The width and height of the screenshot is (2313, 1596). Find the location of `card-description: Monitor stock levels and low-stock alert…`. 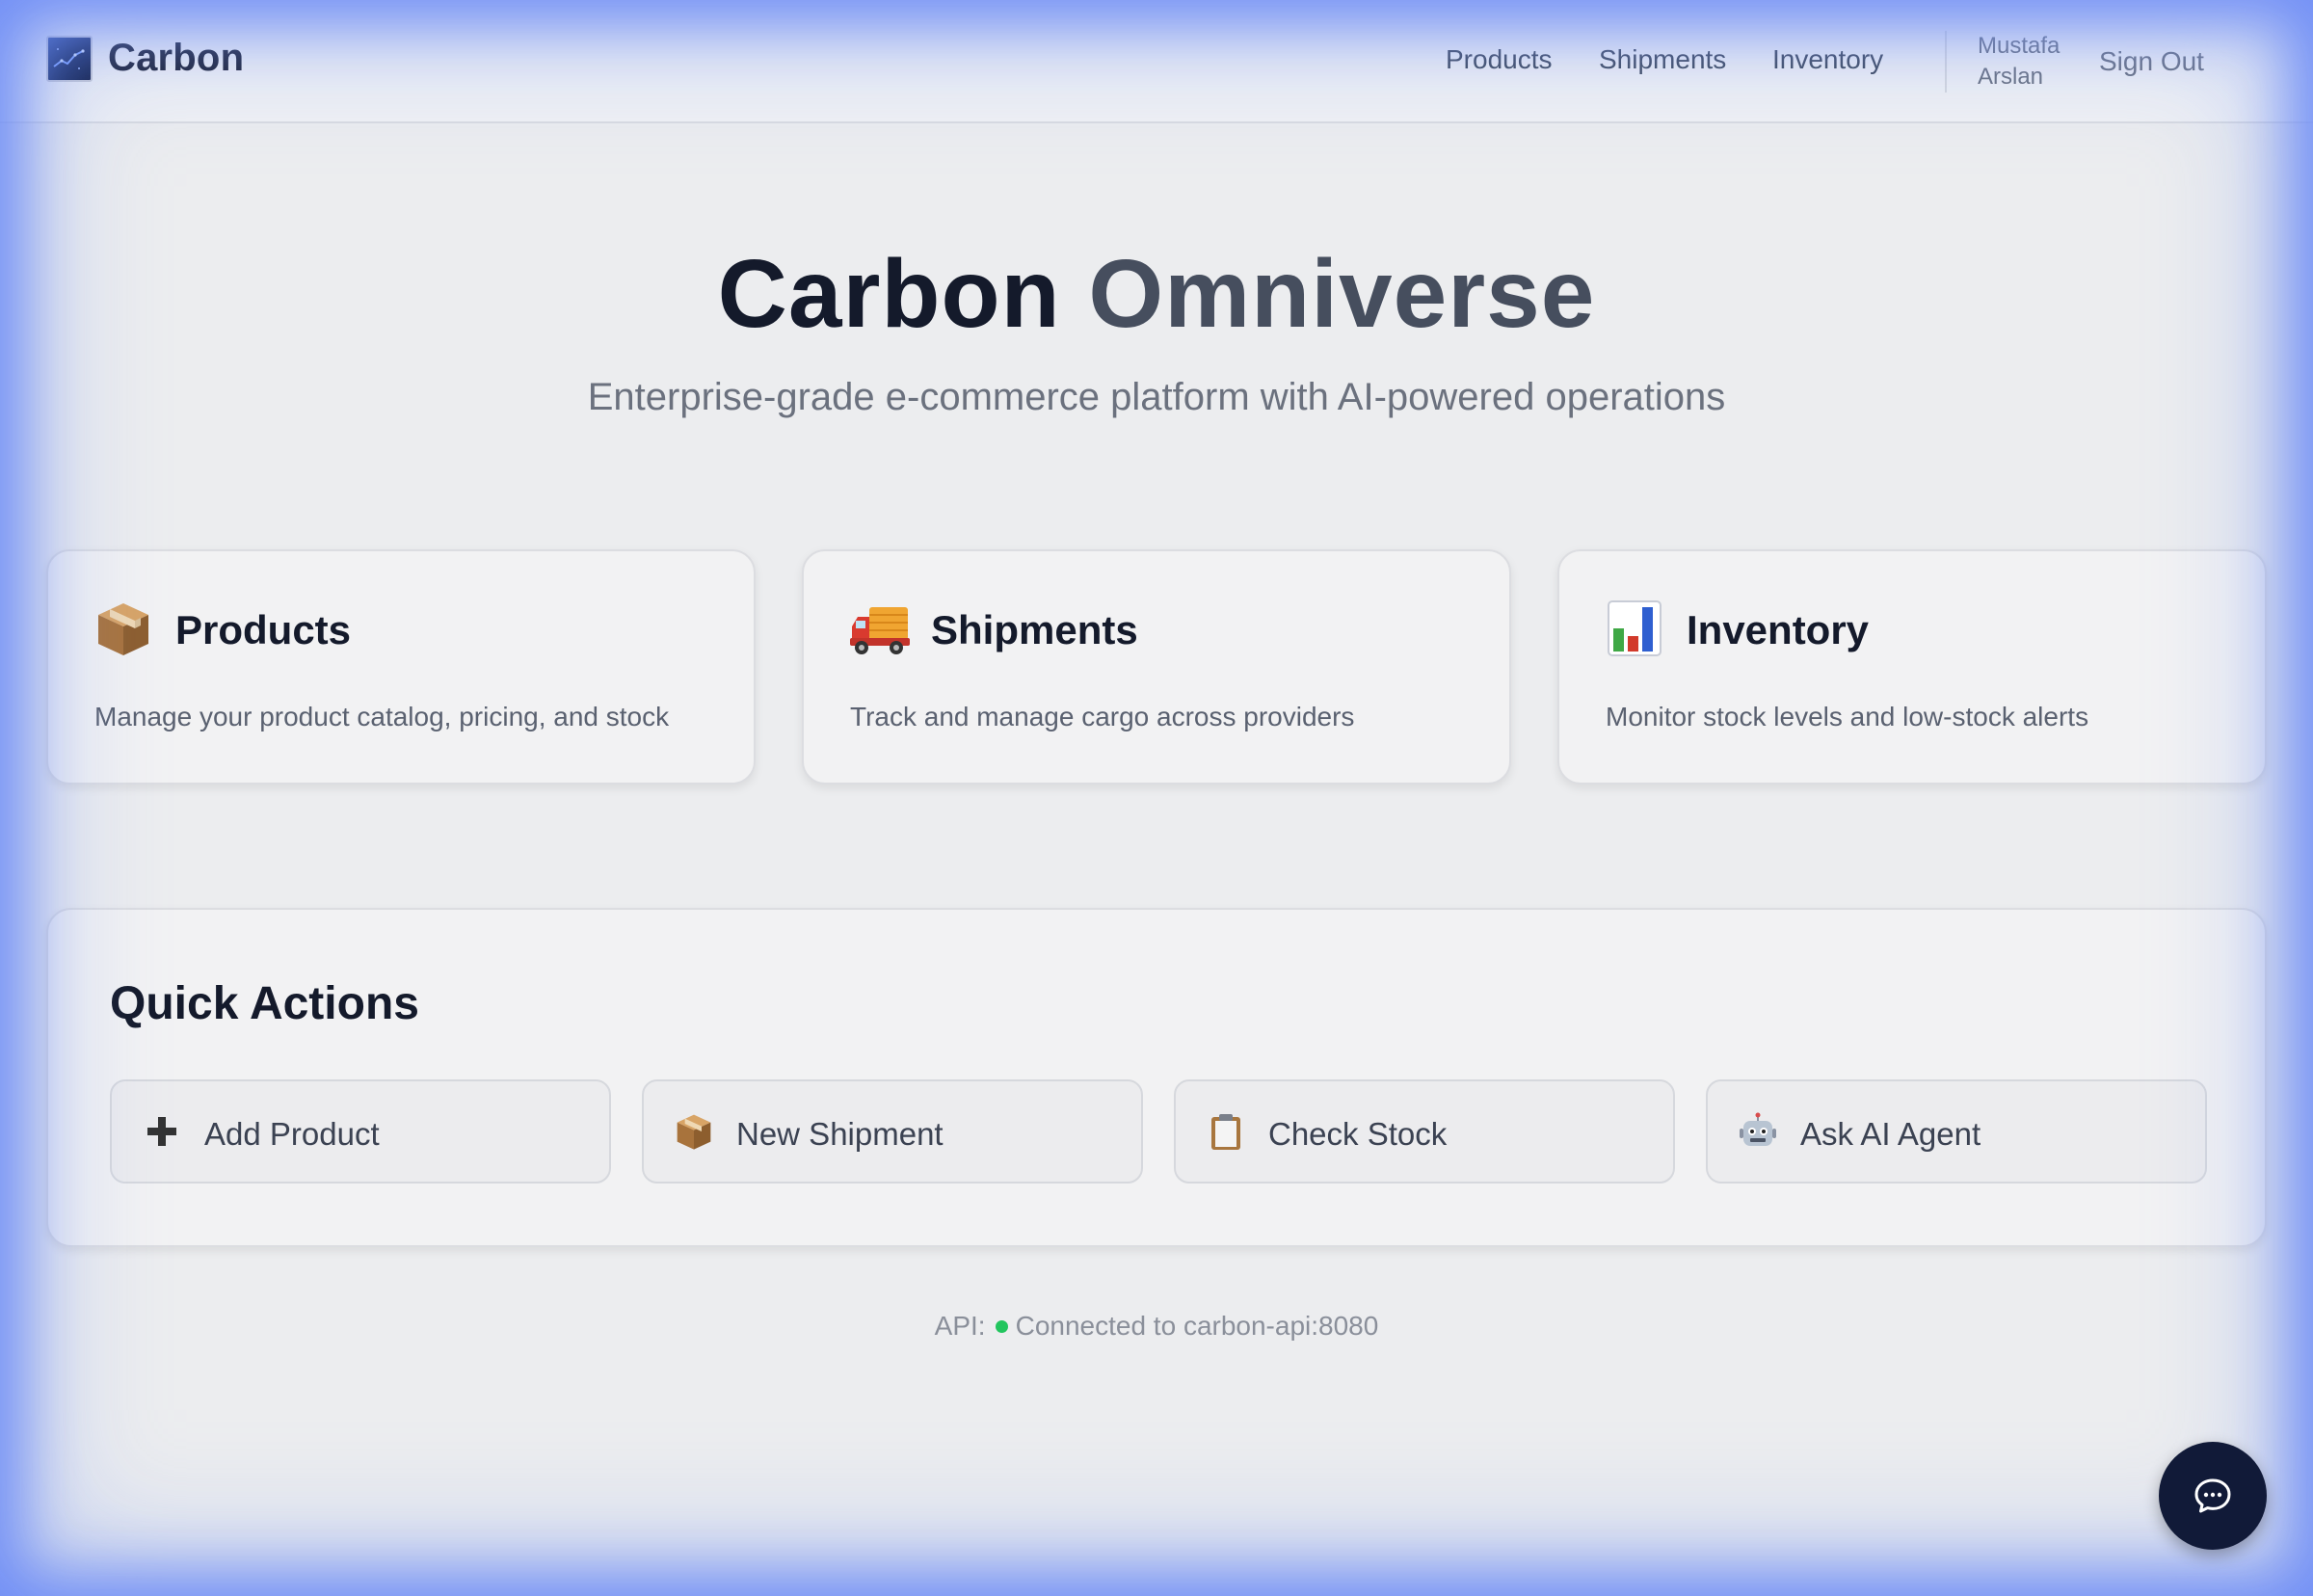

card-description: Monitor stock levels and low-stock alert… is located at coordinates (1847, 717).